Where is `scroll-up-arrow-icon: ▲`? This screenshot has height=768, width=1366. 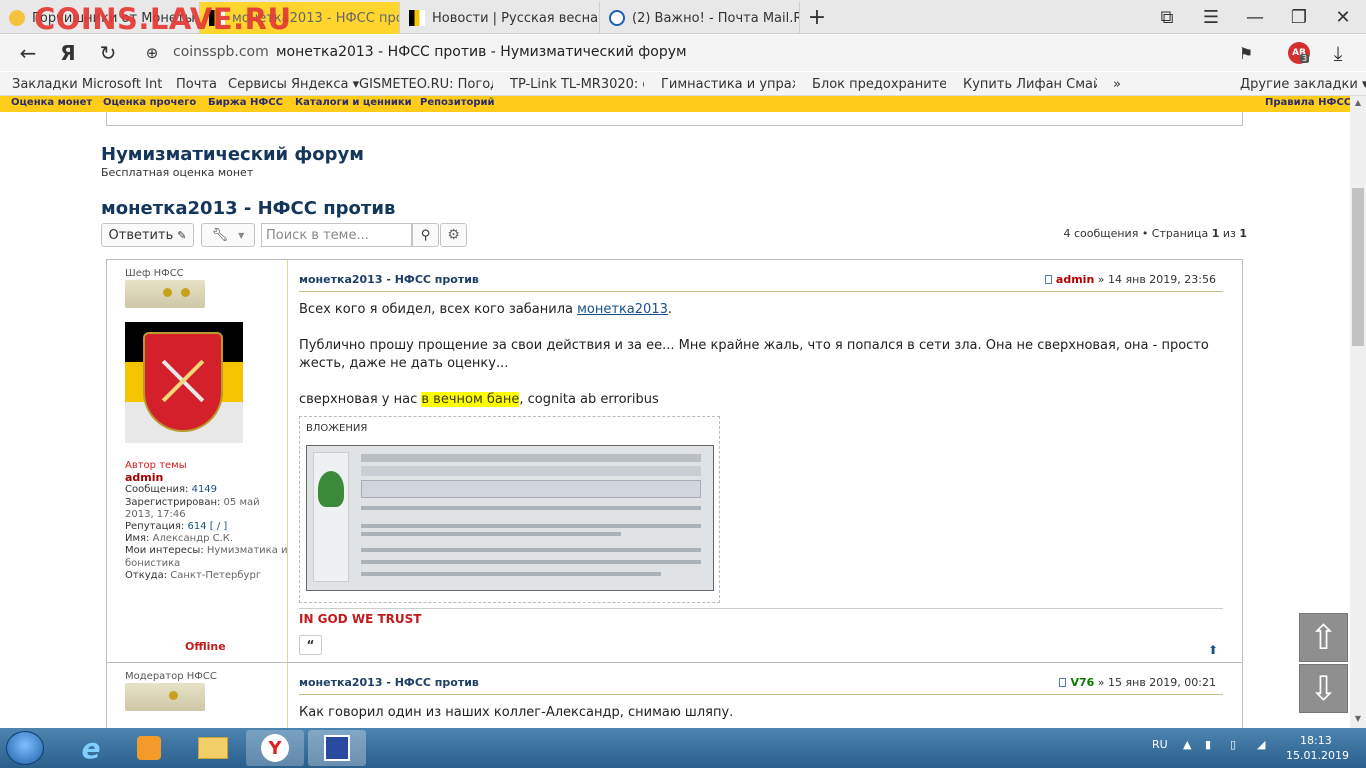 scroll-up-arrow-icon: ▲ is located at coordinates (1358, 102).